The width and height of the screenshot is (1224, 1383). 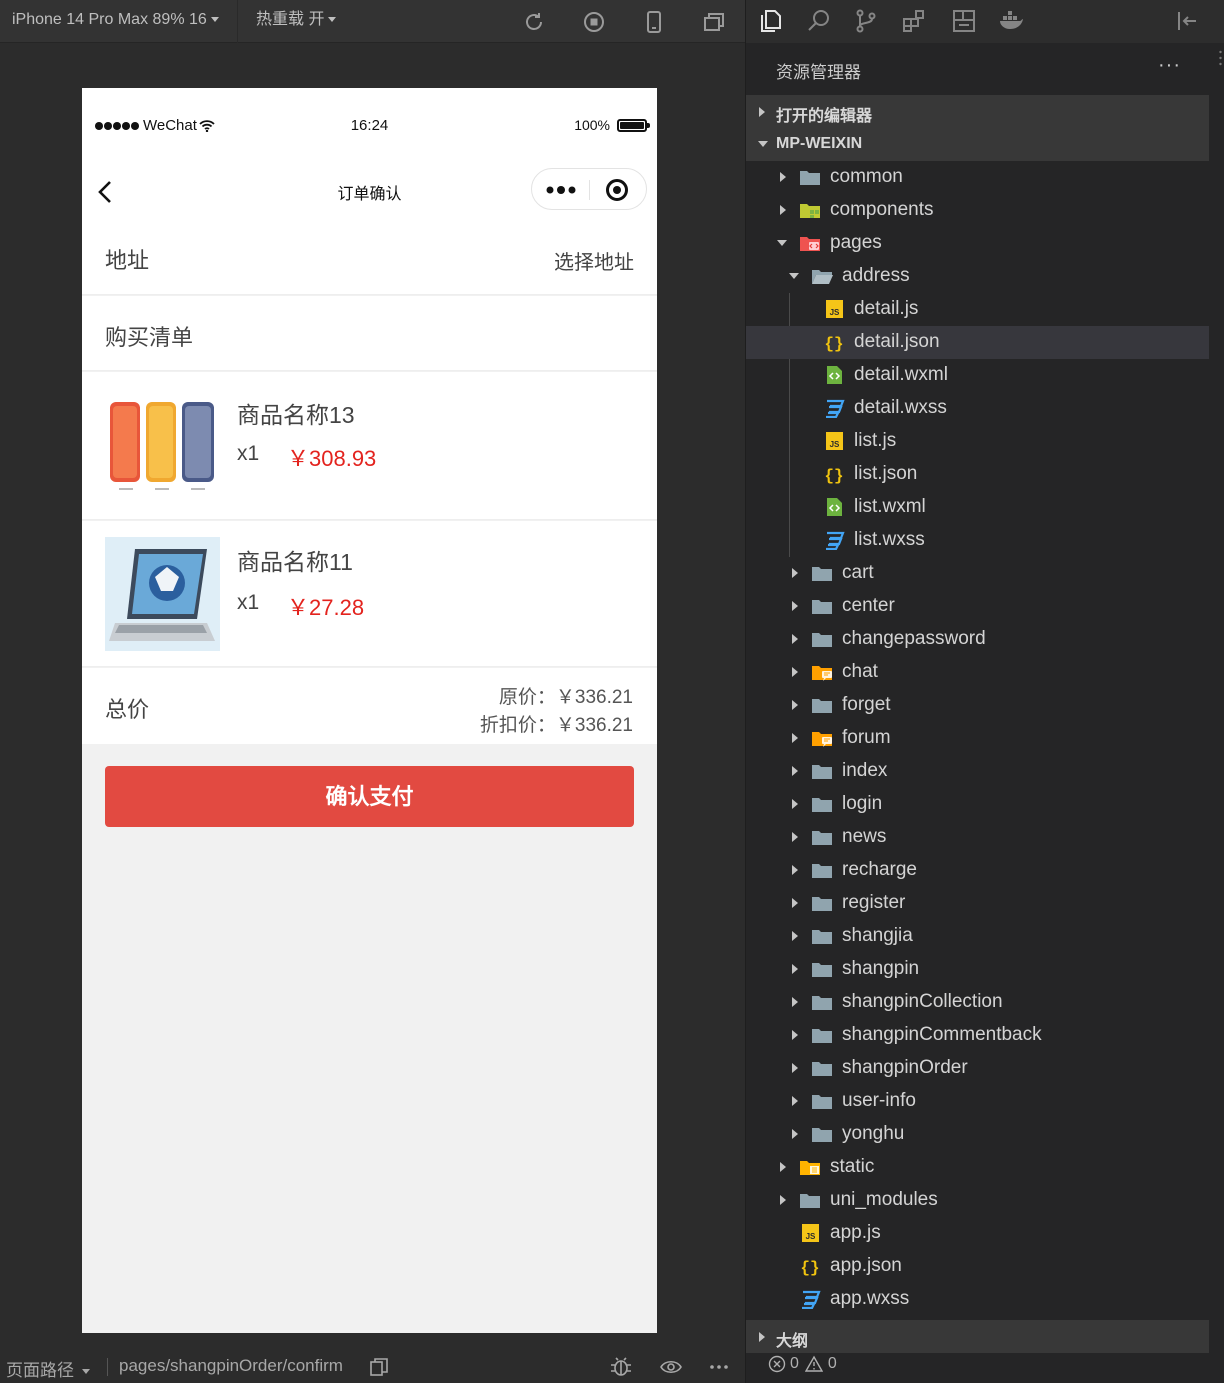 I want to click on close-capsule-icon, so click(x=617, y=190).